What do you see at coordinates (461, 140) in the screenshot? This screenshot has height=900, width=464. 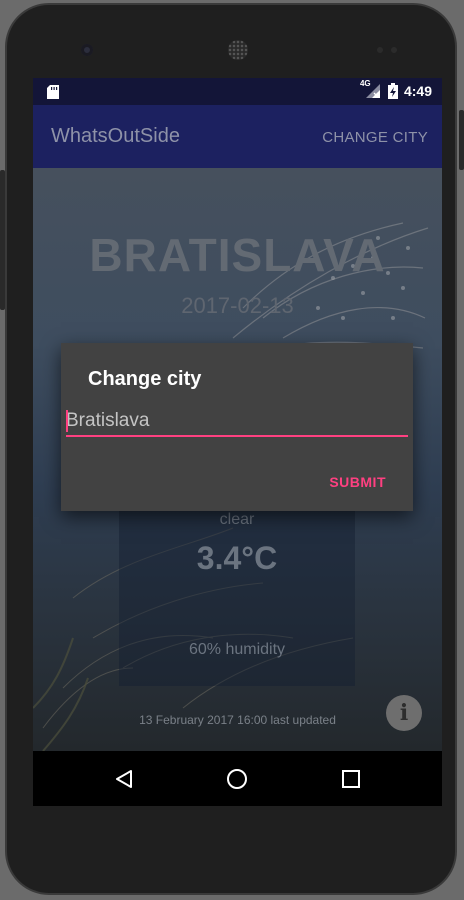 I see `power-button` at bounding box center [461, 140].